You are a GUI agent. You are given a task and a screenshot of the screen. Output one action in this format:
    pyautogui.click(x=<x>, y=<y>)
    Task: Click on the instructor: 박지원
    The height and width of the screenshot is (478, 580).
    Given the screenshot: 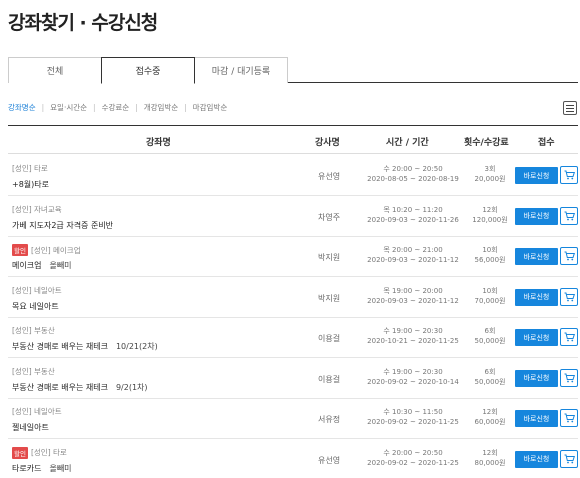 What is the action you would take?
    pyautogui.click(x=329, y=298)
    